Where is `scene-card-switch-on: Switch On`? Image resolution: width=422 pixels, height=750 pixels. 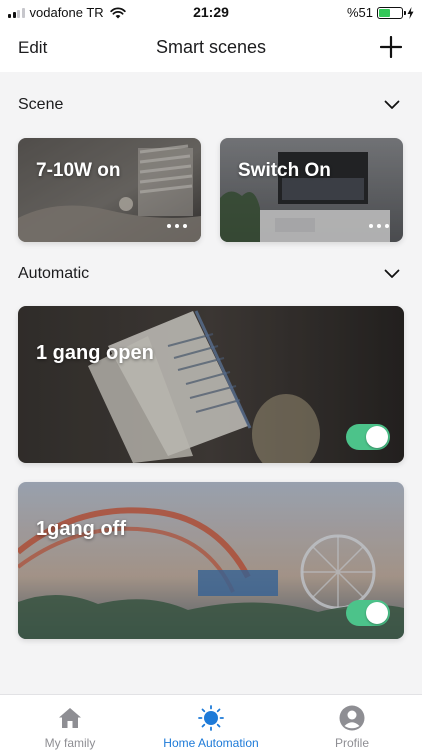
scene-card-switch-on: Switch On is located at coordinates (311, 190).